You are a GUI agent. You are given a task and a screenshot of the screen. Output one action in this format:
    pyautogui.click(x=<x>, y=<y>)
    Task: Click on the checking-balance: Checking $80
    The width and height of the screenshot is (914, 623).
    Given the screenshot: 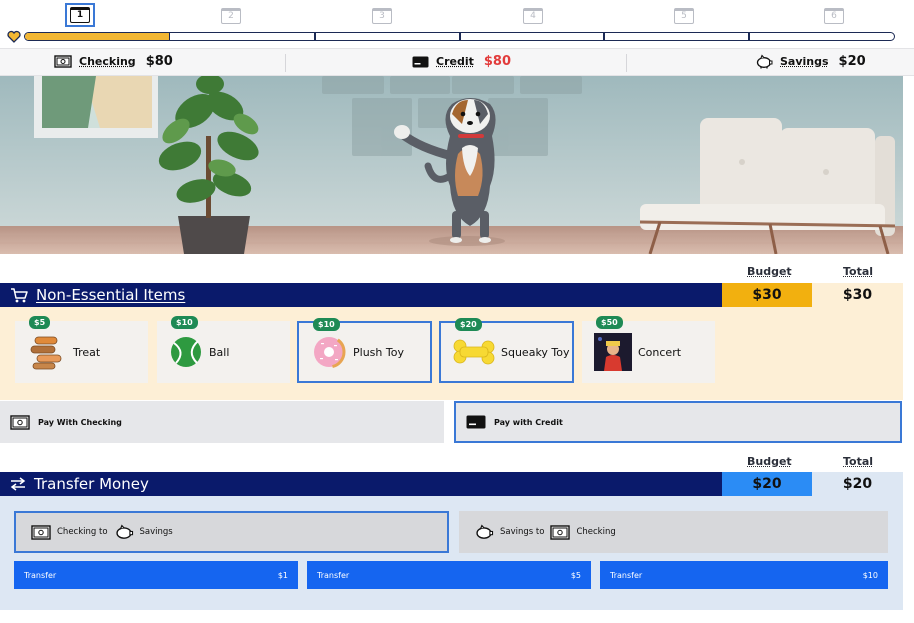 What is the action you would take?
    pyautogui.click(x=113, y=61)
    